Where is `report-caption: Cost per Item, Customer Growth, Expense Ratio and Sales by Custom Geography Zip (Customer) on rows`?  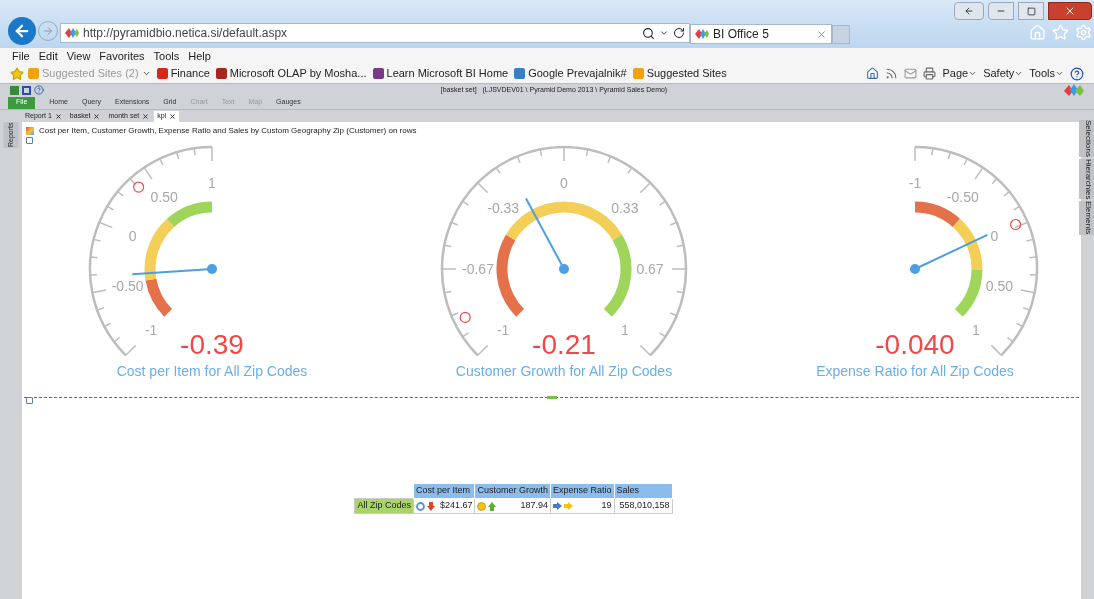
report-caption: Cost per Item, Customer Growth, Expense Ratio and Sales by Custom Geography Zip (Customer) on rows is located at coordinates (228, 131).